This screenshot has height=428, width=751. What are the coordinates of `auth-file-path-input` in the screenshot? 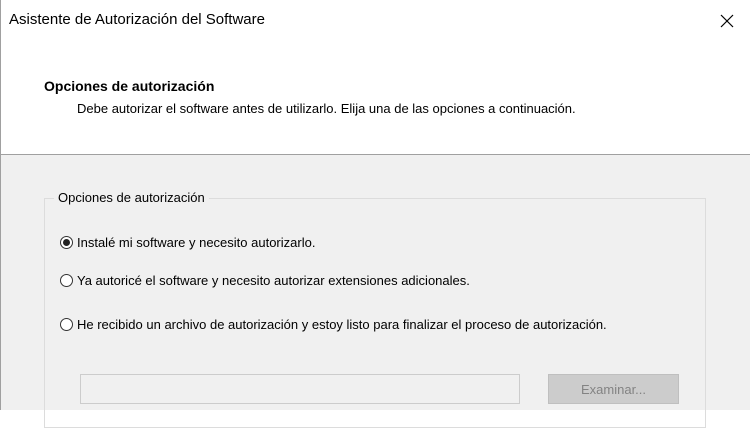 It's located at (300, 389).